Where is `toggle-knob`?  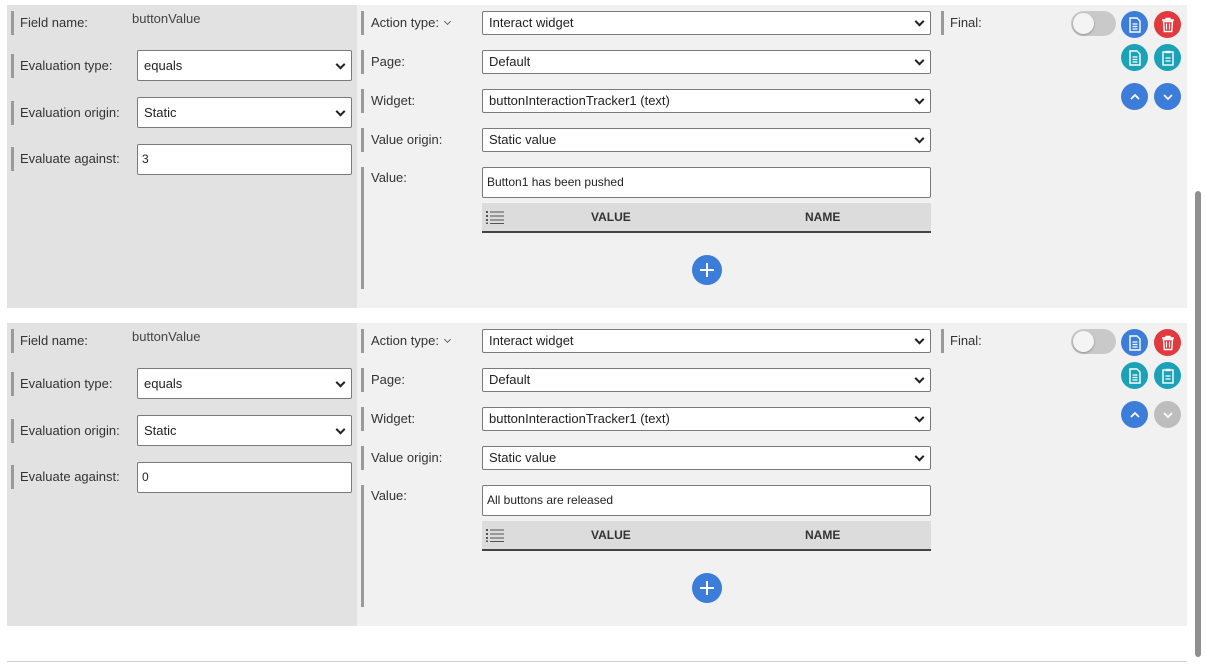 toggle-knob is located at coordinates (1083, 341).